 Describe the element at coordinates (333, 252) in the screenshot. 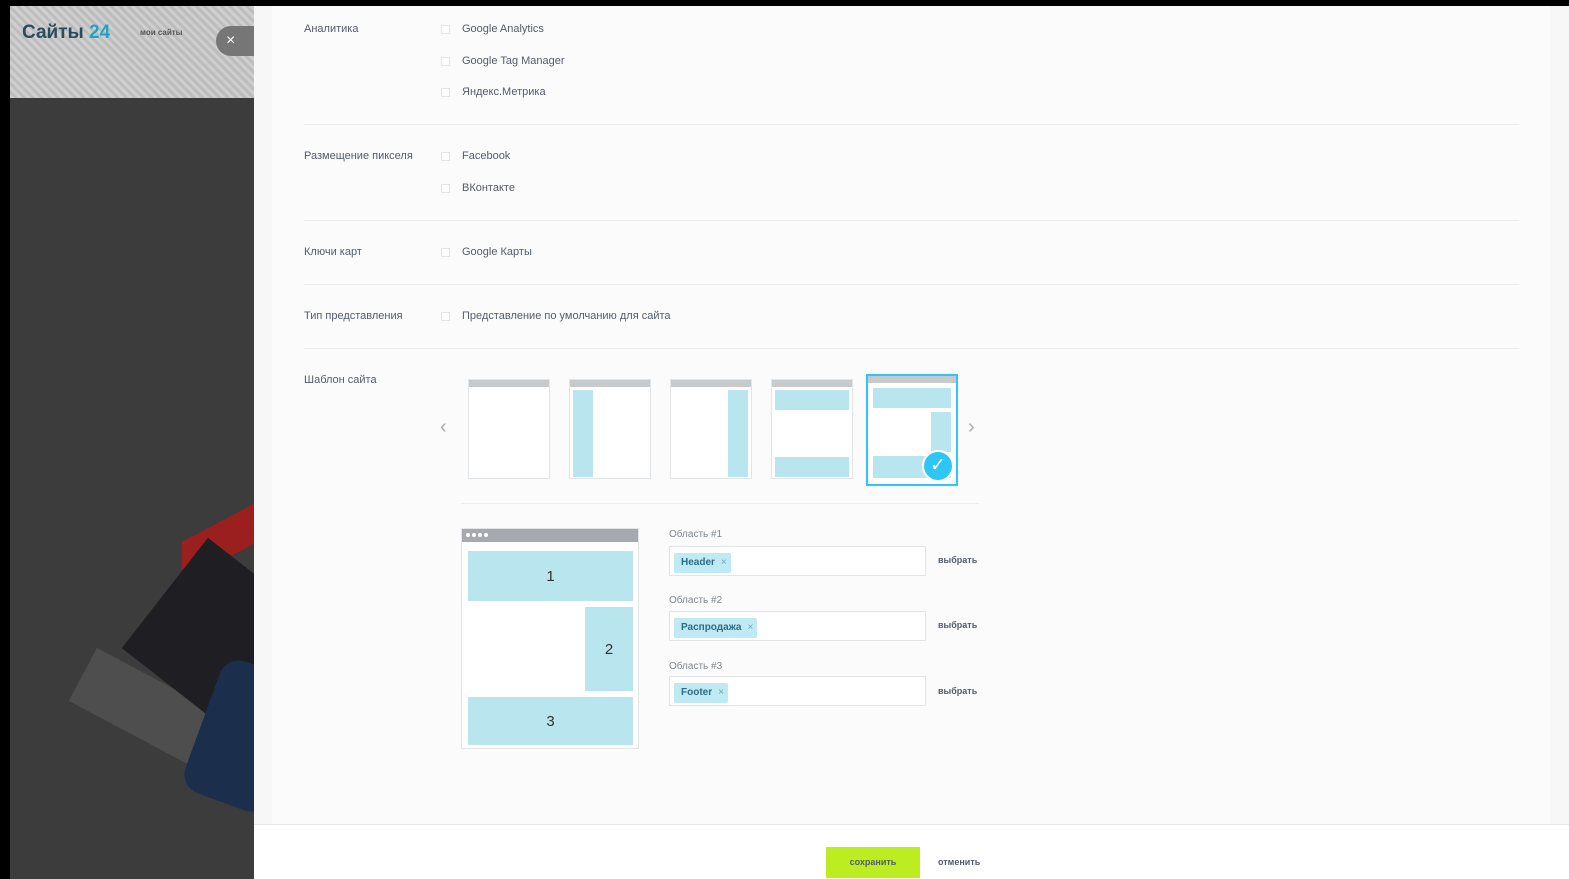

I see `map-keys-label: Ключи карт` at that location.